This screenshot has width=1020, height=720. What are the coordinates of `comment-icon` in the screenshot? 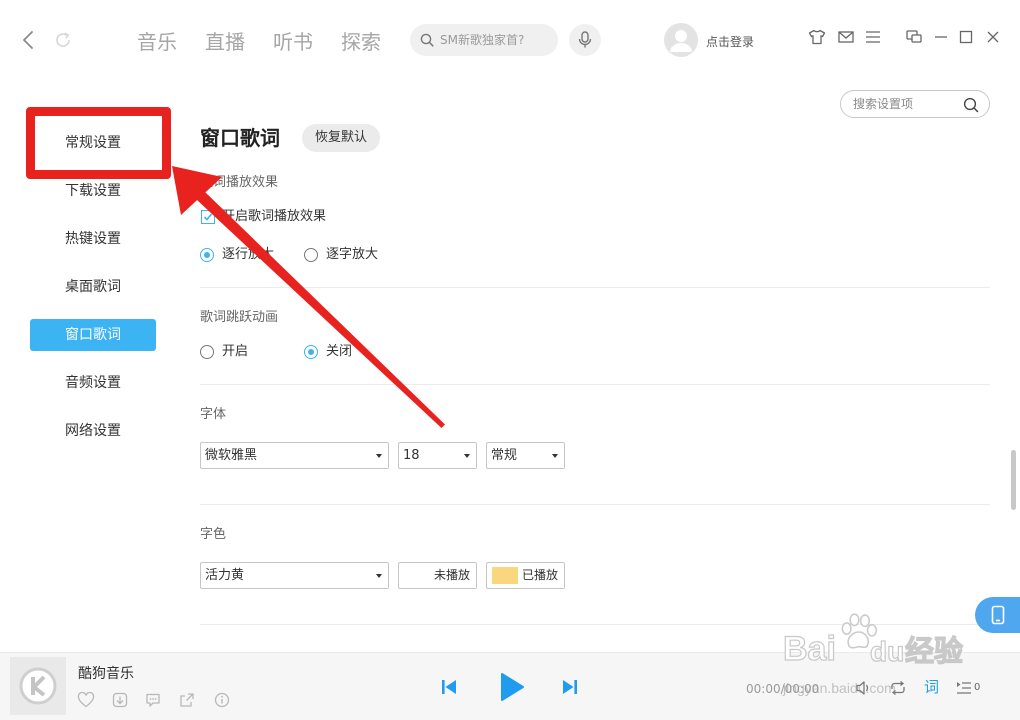 It's located at (153, 700).